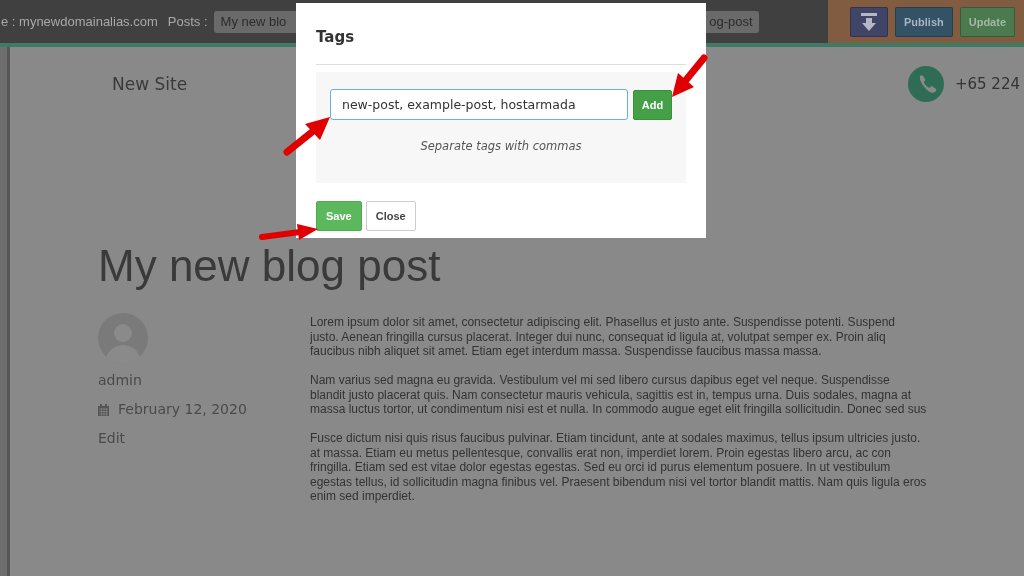 This screenshot has width=1024, height=576. I want to click on edit-link: Edit, so click(112, 438).